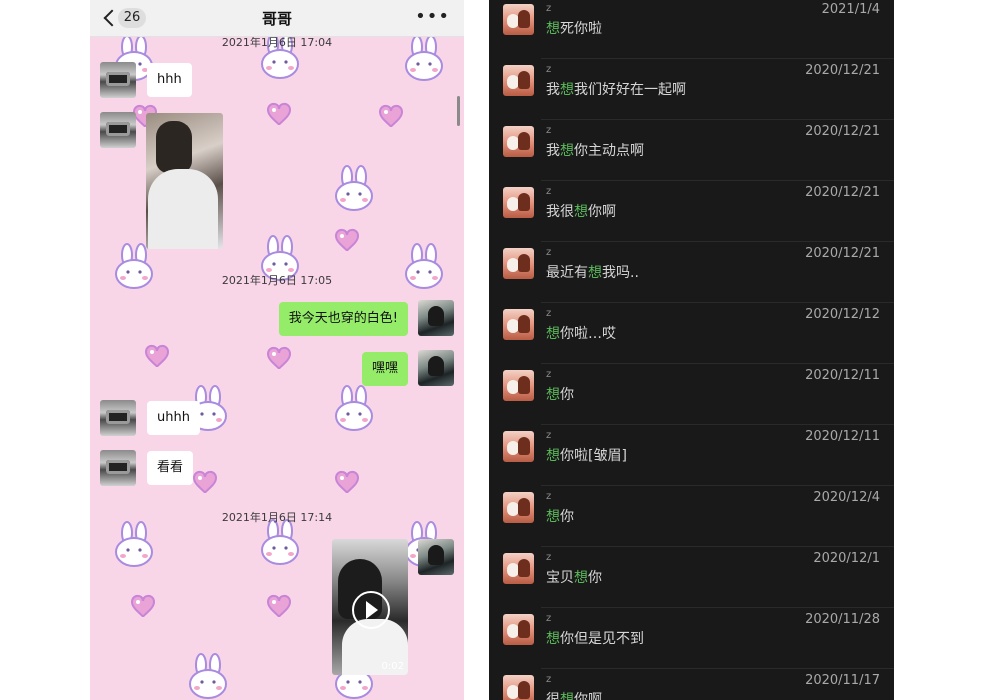 The image size is (1000, 700). I want to click on search-result-row: z 2020/12/12 想你啦…哎, so click(691, 333).